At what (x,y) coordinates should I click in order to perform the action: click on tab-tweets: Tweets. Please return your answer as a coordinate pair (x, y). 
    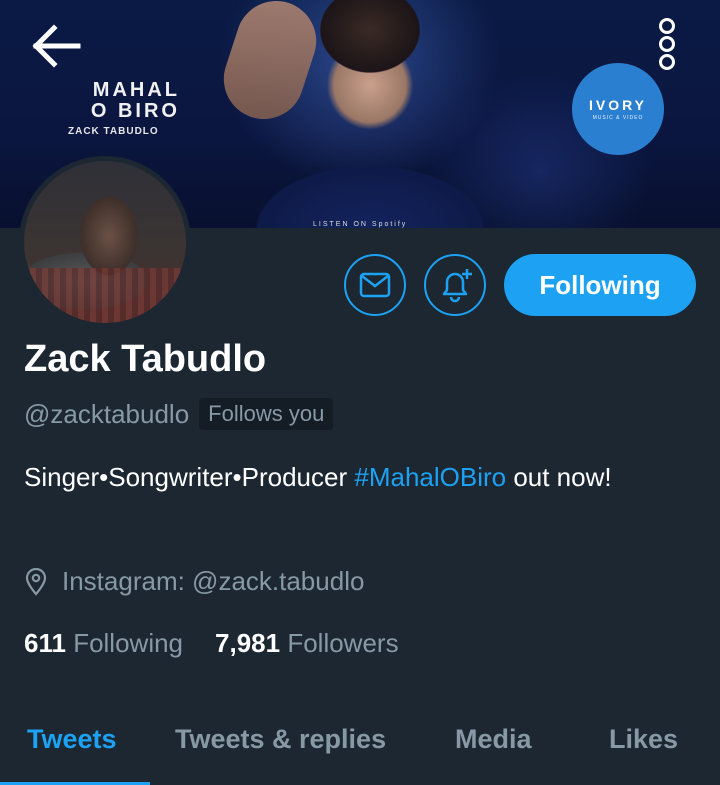
    Looking at the image, I should click on (72, 739).